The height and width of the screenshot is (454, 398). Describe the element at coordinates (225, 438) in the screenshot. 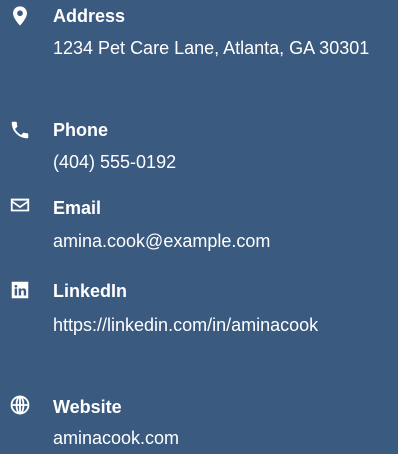

I see `website-link: aminacook.com` at that location.